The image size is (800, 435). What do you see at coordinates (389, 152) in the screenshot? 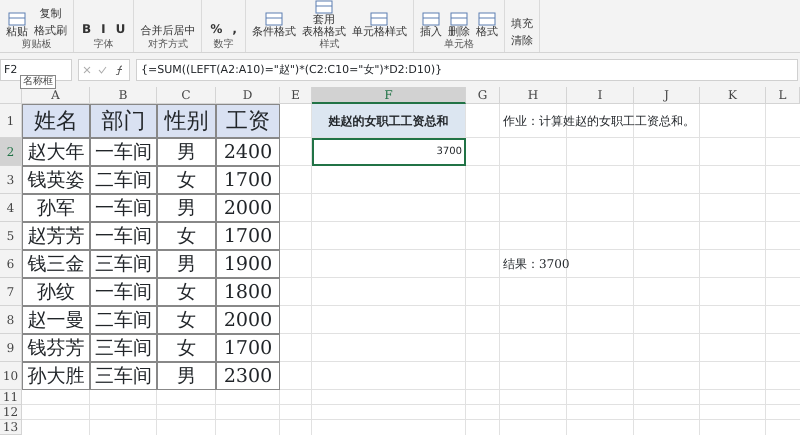
I see `table-cell: 3700` at bounding box center [389, 152].